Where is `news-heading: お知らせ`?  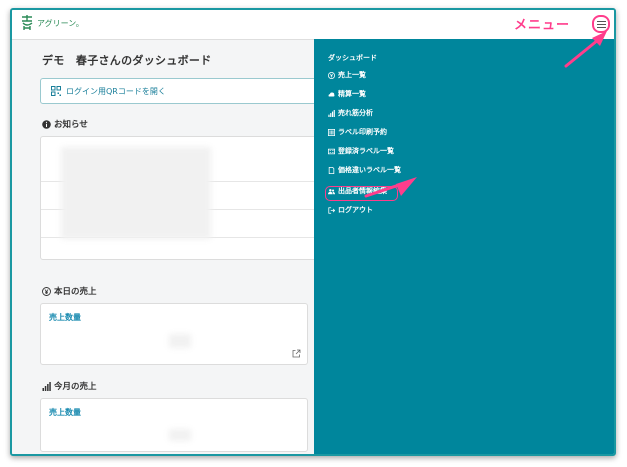
news-heading: お知らせ is located at coordinates (65, 124).